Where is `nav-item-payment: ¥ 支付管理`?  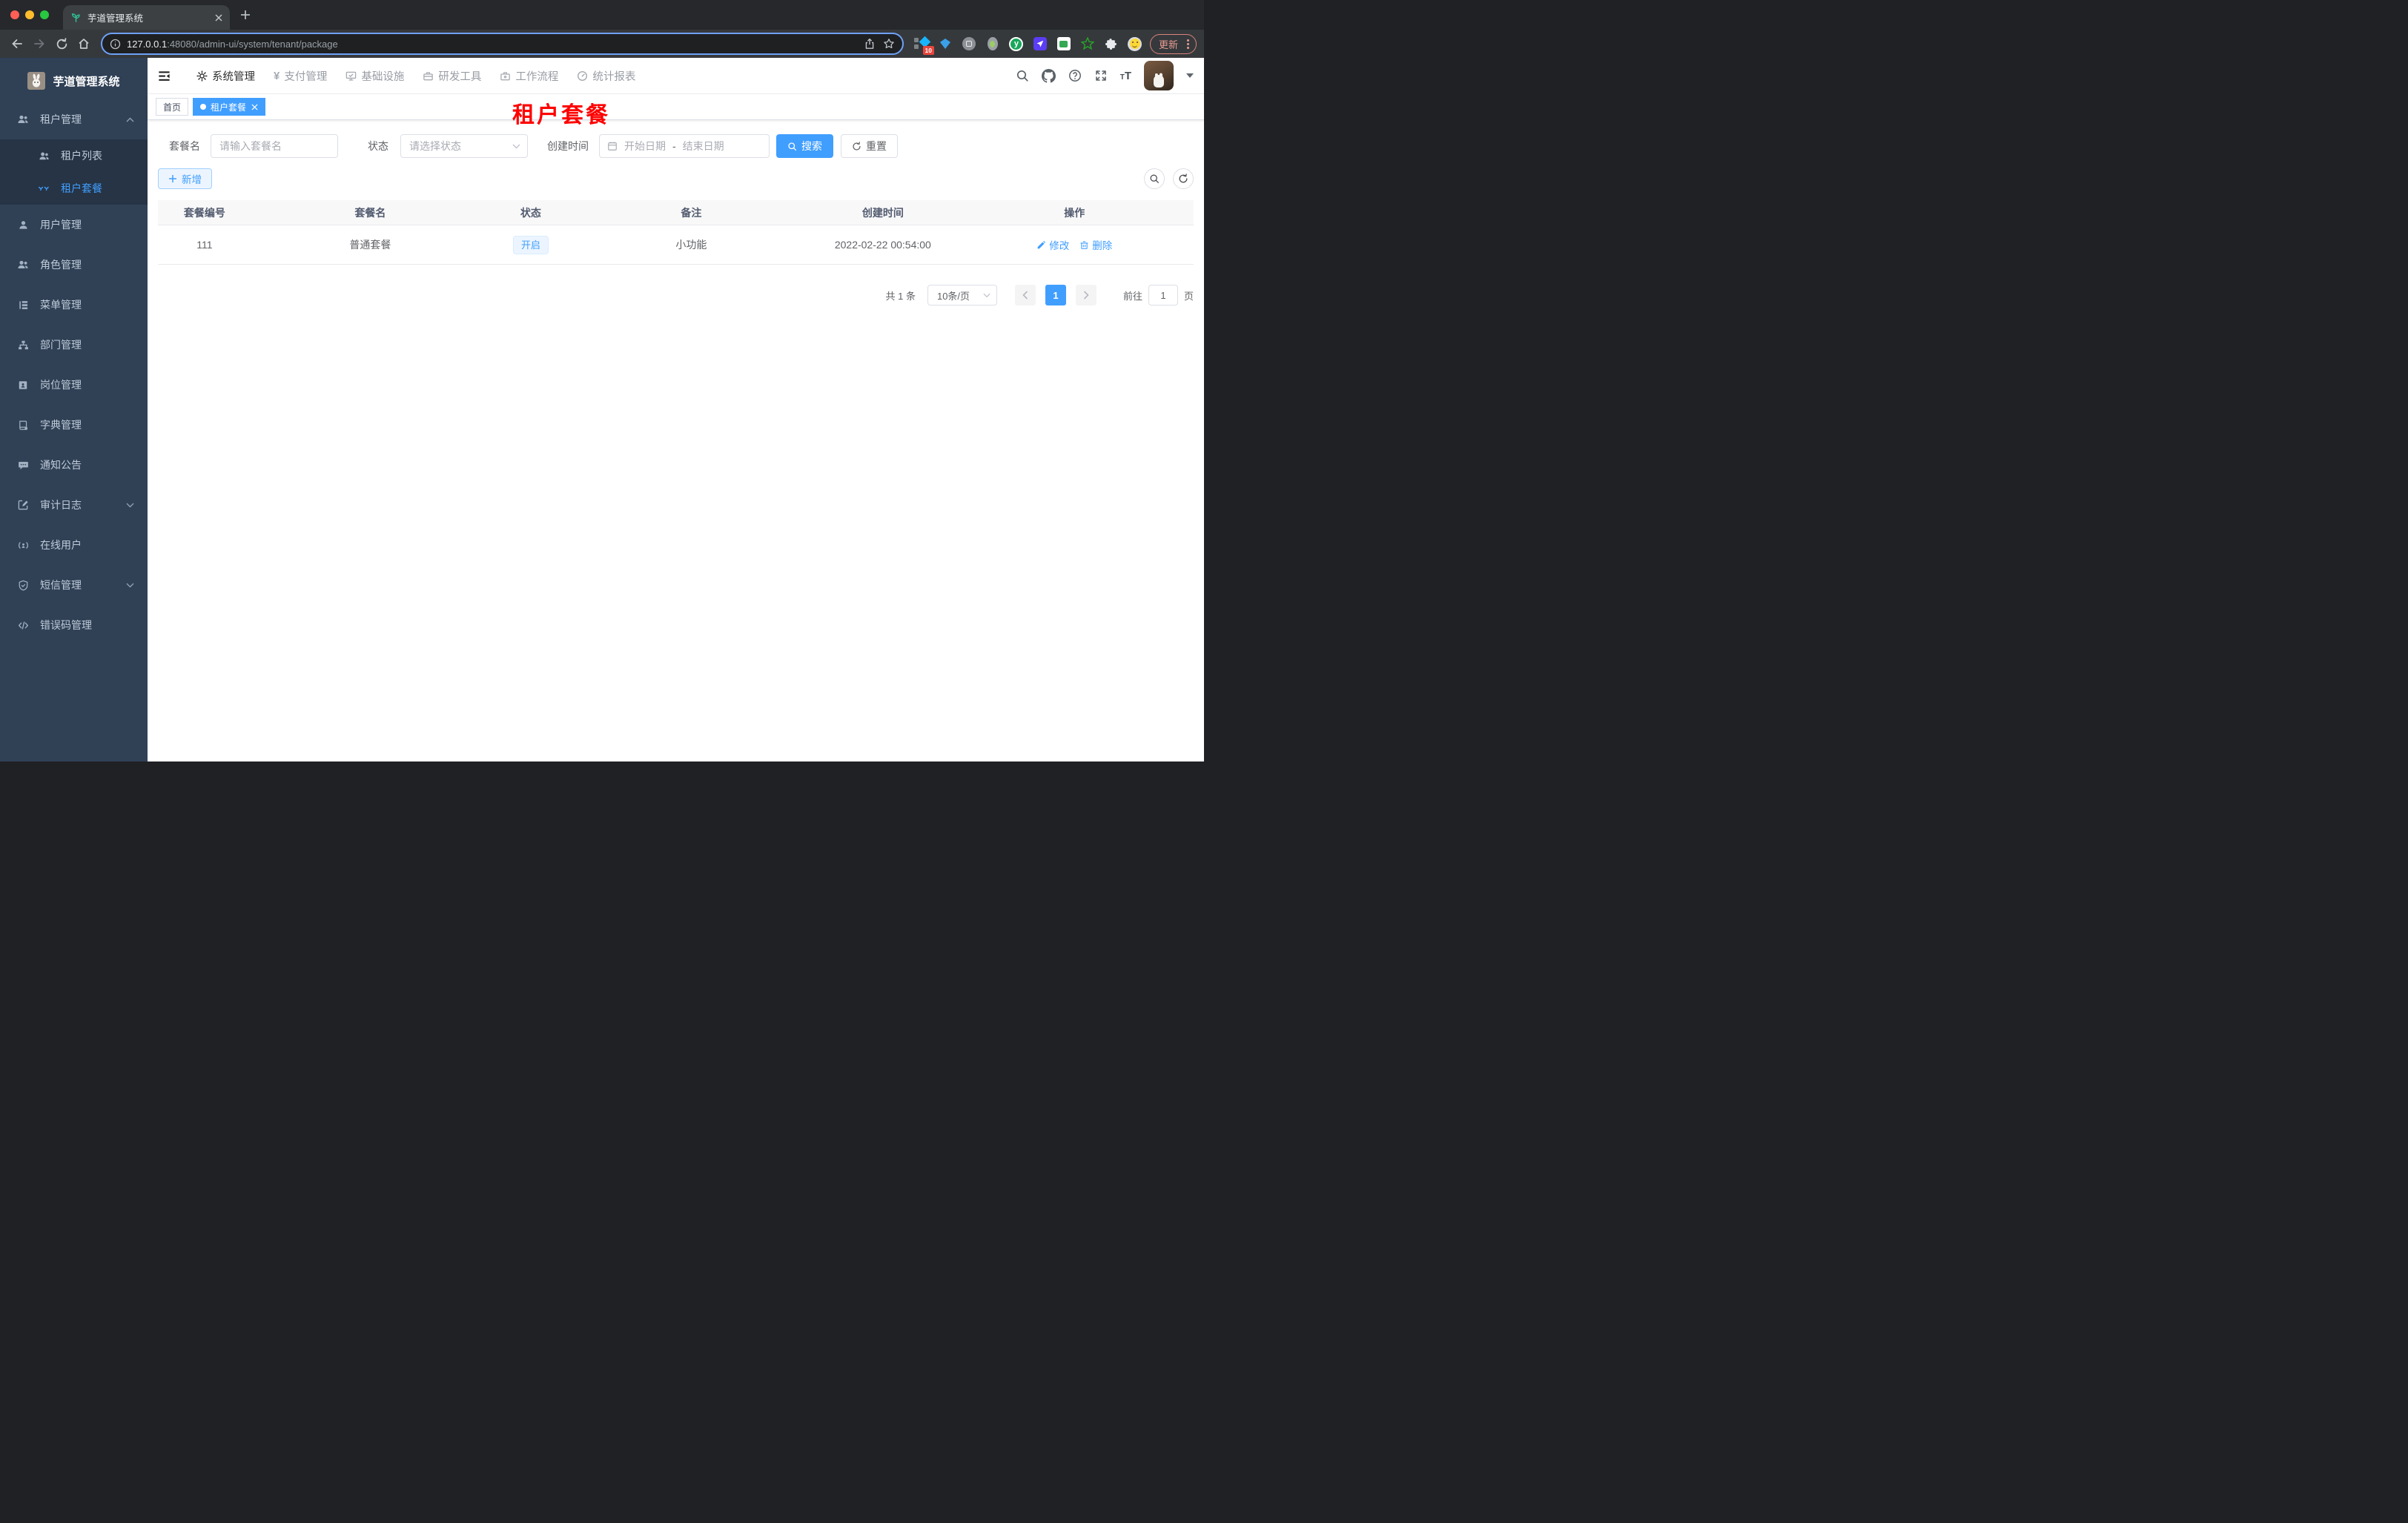 nav-item-payment: ¥ 支付管理 is located at coordinates (300, 76).